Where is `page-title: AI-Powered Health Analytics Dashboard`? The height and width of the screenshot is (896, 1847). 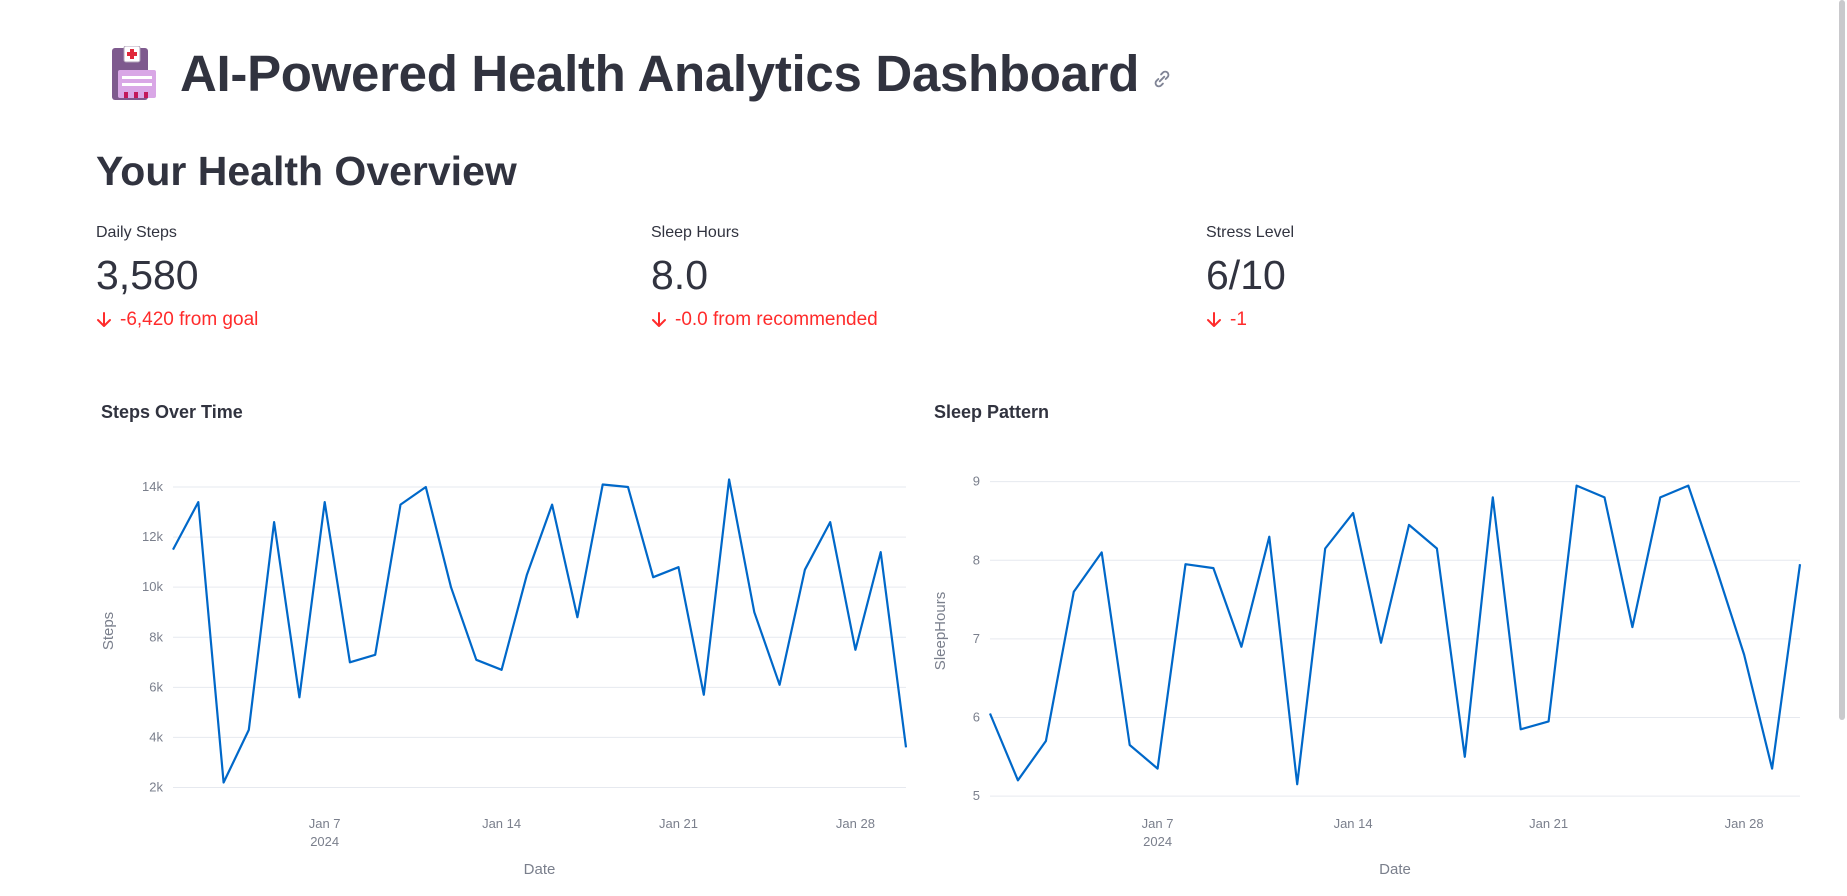
page-title: AI-Powered Health Analytics Dashboard is located at coordinates (660, 73).